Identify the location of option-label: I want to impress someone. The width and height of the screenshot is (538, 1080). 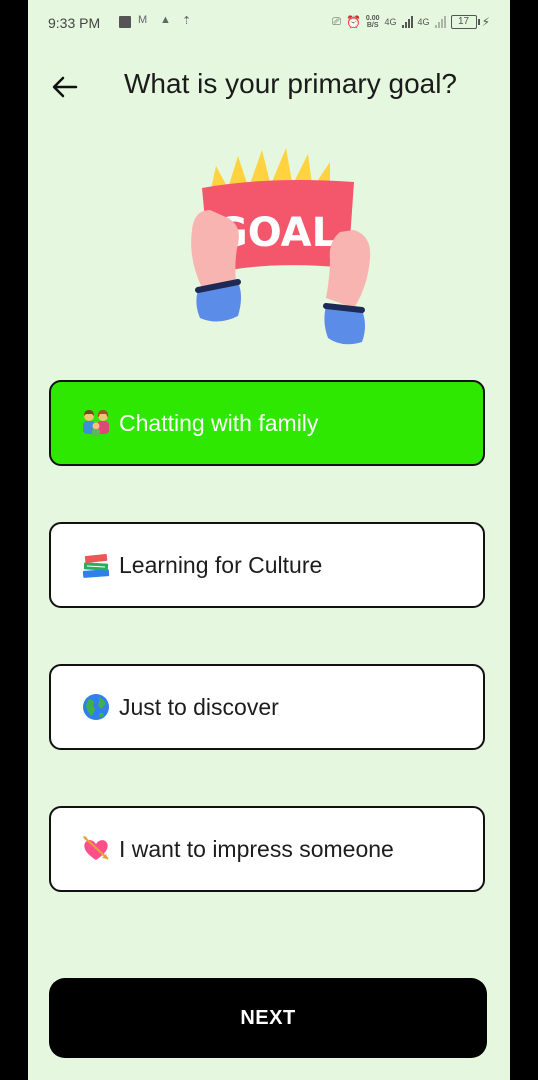
(256, 848).